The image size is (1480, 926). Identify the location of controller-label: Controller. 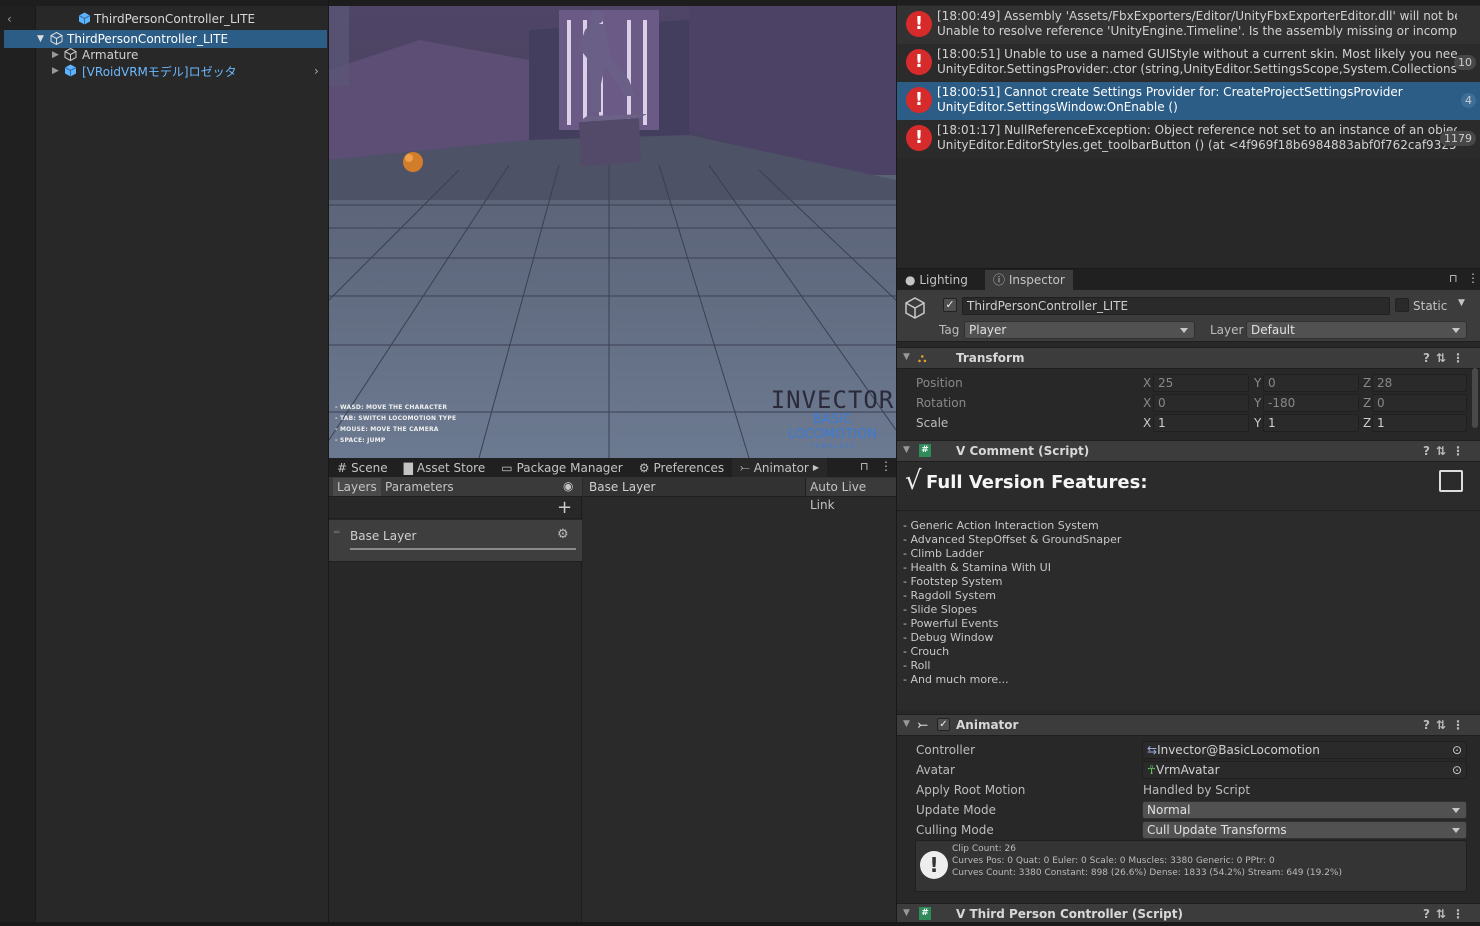
(946, 750).